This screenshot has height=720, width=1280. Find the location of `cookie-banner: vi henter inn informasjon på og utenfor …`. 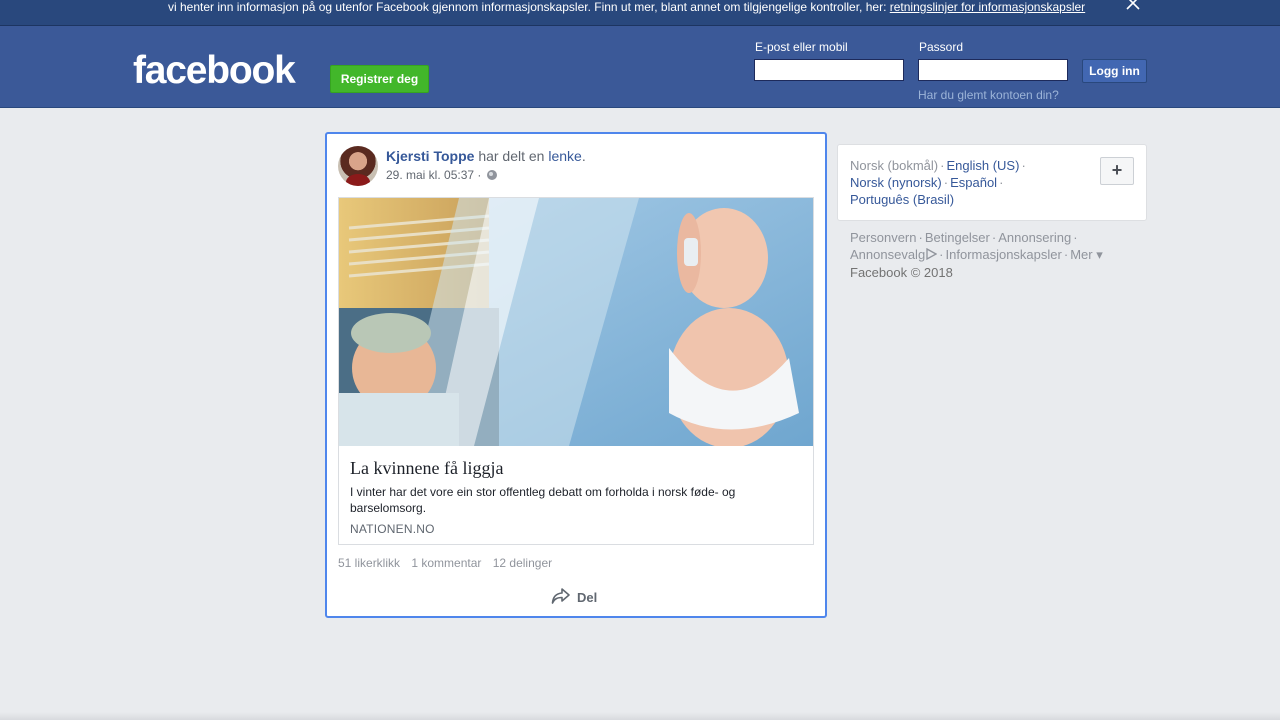

cookie-banner: vi henter inn informasjon på og utenfor … is located at coordinates (640, 13).